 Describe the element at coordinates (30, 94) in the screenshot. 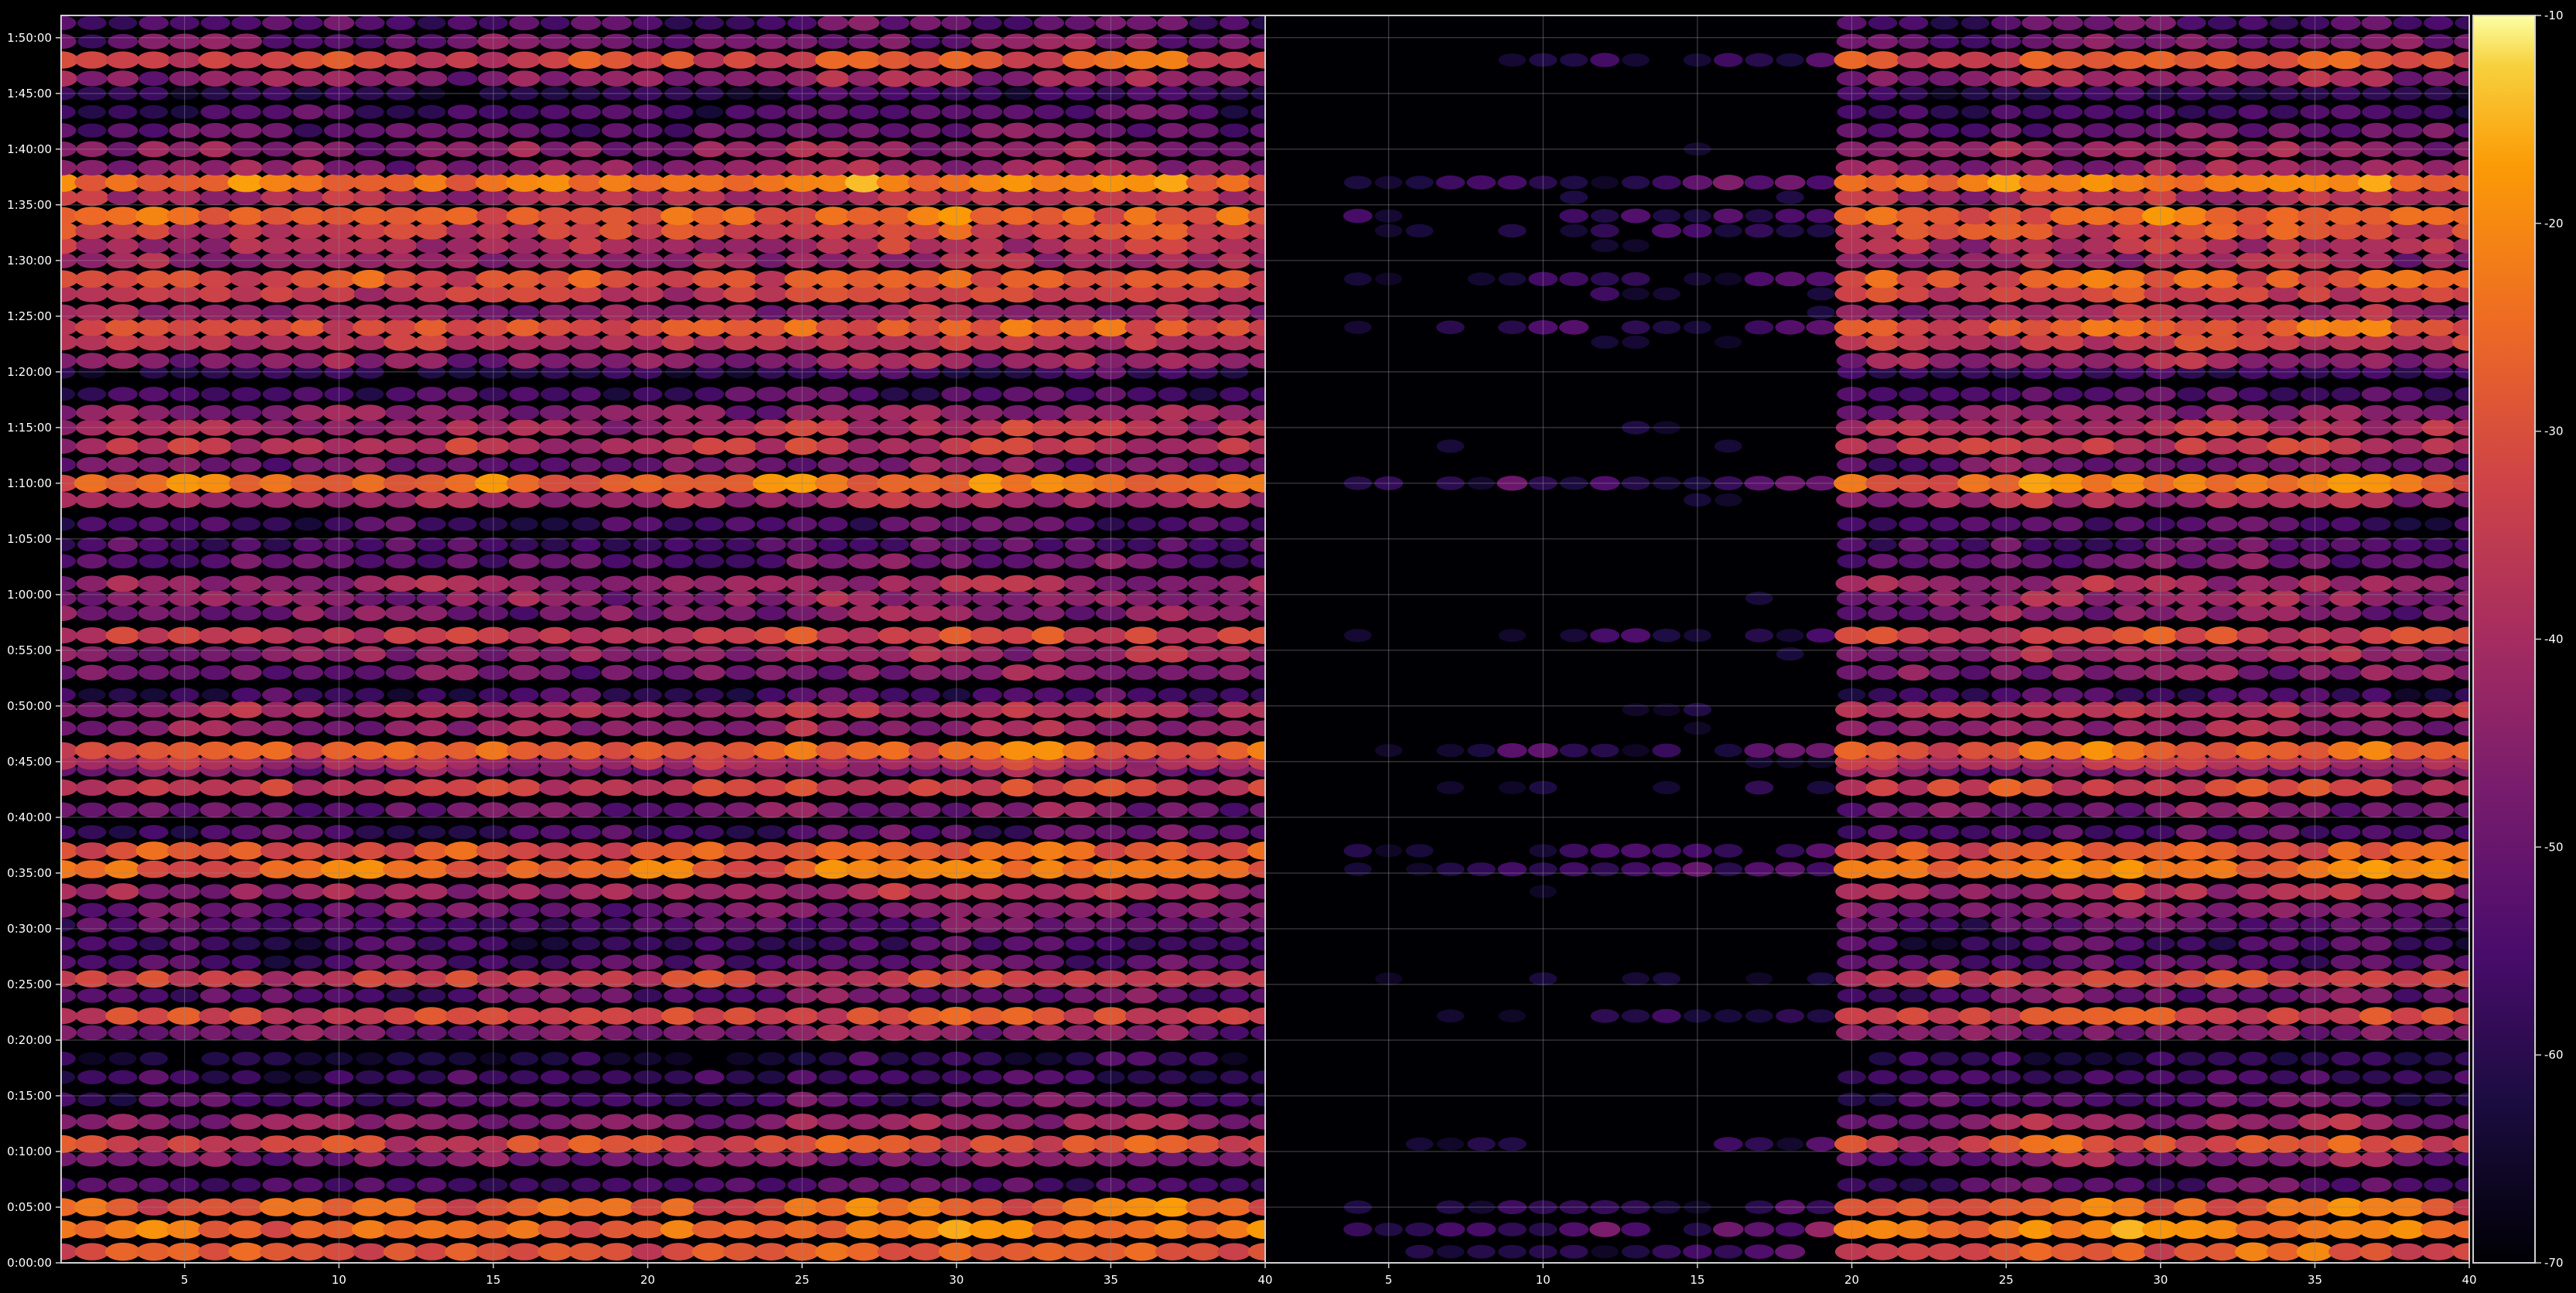

I see `y-tick-label: 1:45:00` at that location.